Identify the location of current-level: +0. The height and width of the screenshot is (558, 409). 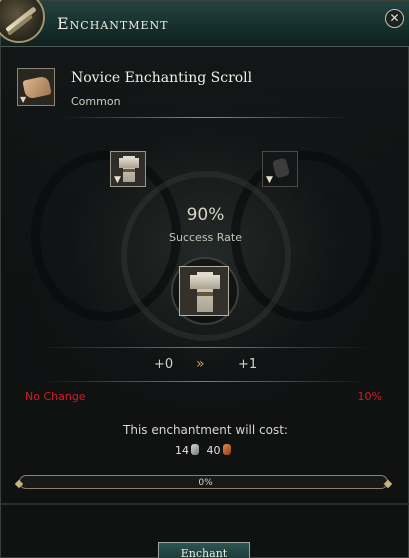
(164, 364).